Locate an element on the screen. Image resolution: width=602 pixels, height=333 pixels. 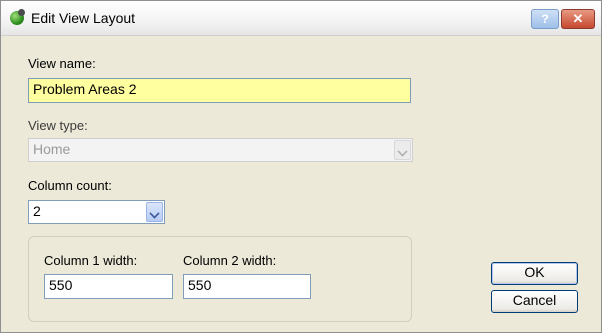
app-icon is located at coordinates (17, 17).